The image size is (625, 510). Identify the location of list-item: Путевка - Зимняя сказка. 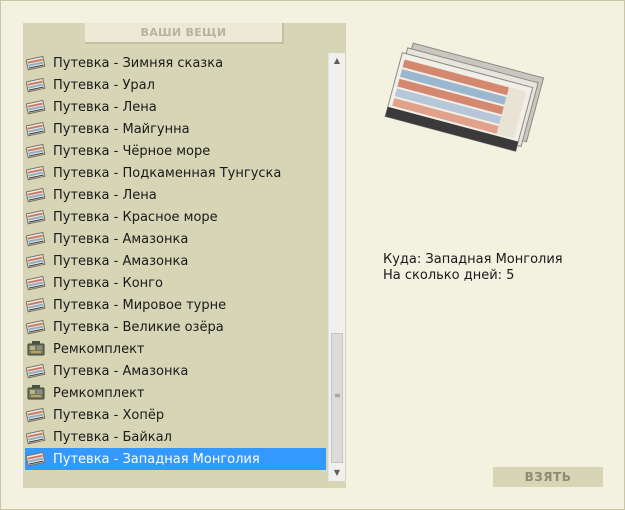
(175, 63).